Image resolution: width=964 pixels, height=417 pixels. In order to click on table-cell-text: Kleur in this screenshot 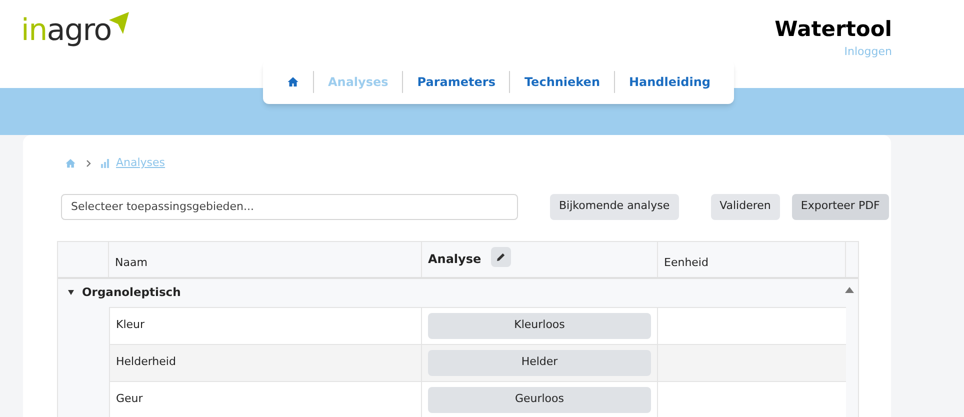, I will do `click(130, 325)`.